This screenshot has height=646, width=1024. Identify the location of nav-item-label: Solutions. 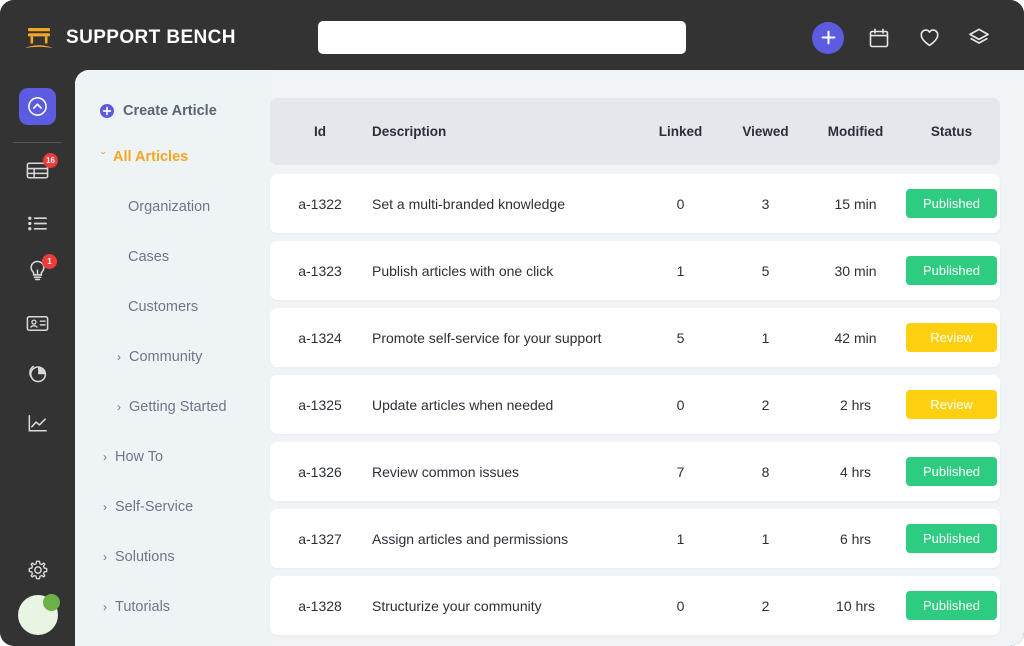
(145, 557).